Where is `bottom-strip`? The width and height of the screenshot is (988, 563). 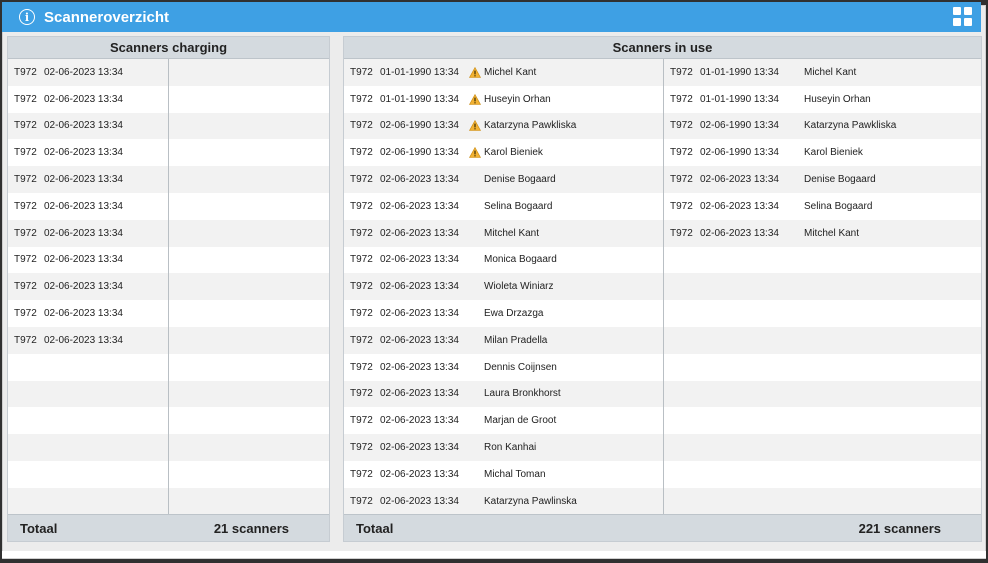
bottom-strip is located at coordinates (494, 554).